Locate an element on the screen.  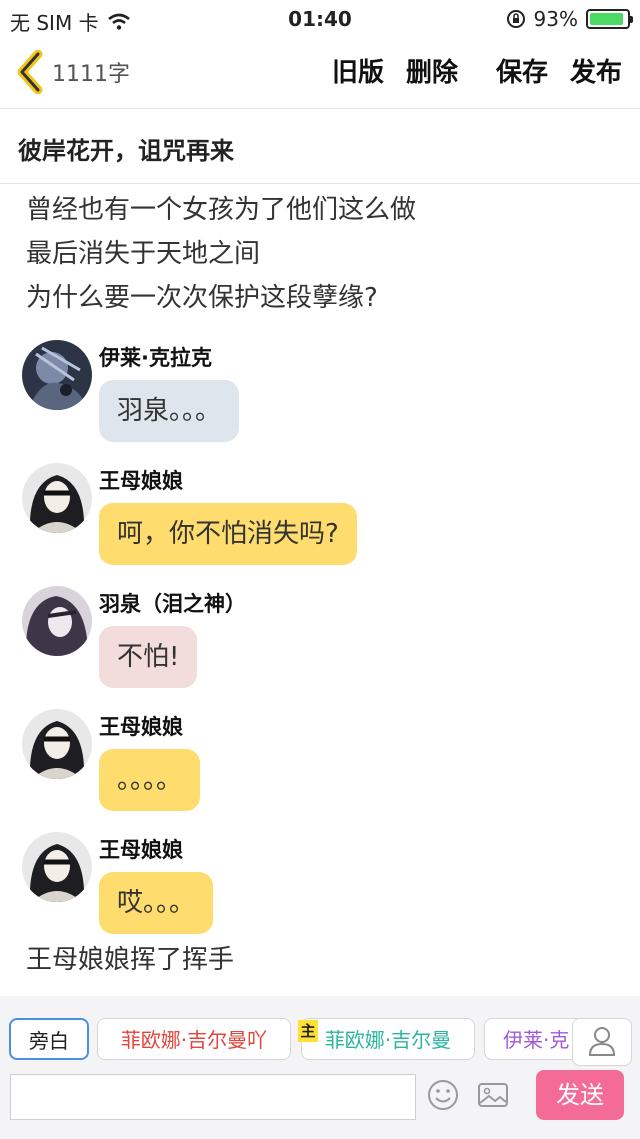
composer-panel: 旁白 菲欧娜·吉尔曼吖 菲欧娜·吉尔曼 伊莱·克 主 发送 is located at coordinates (320, 1067).